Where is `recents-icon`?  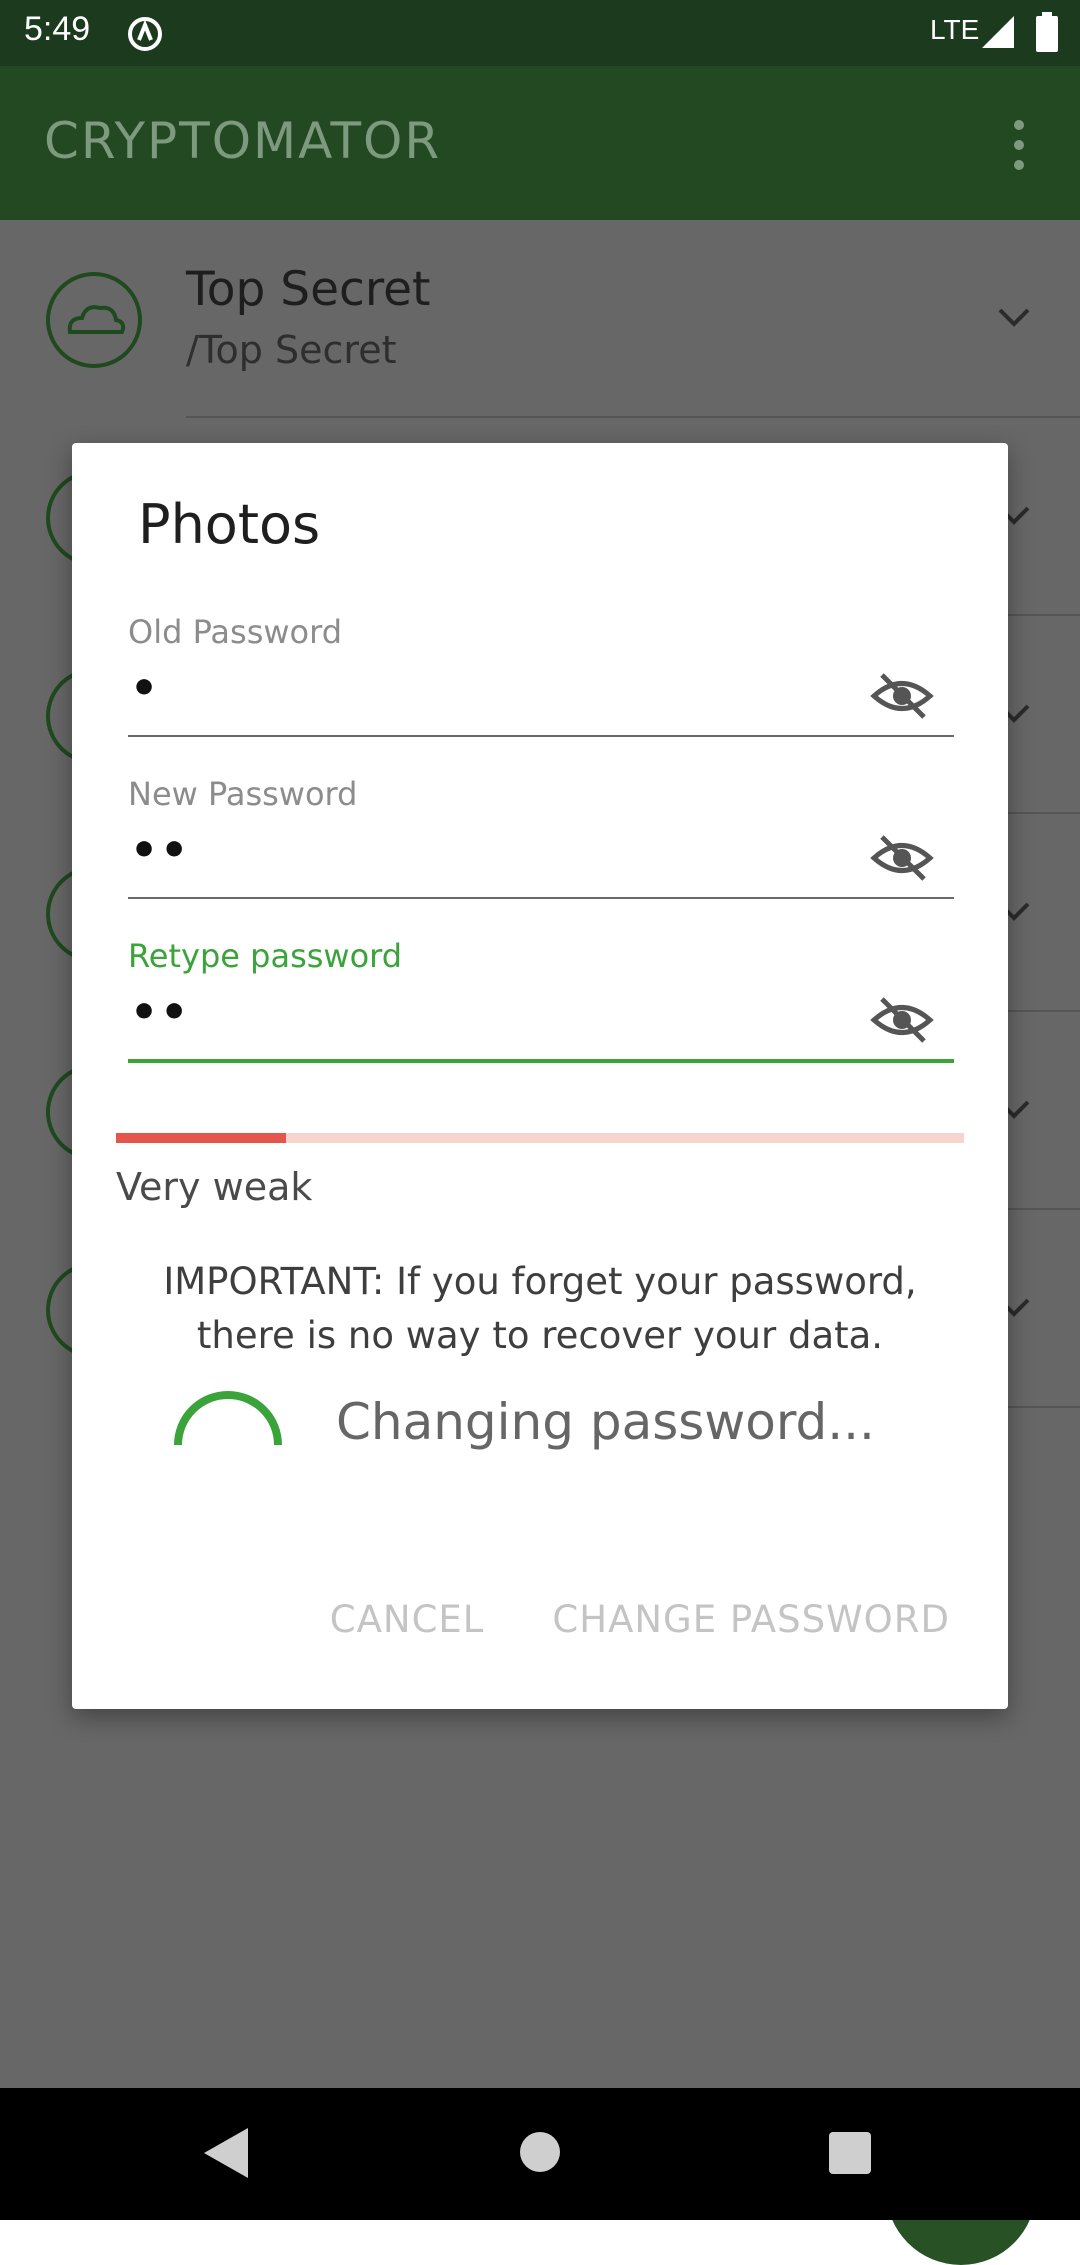
recents-icon is located at coordinates (850, 2153).